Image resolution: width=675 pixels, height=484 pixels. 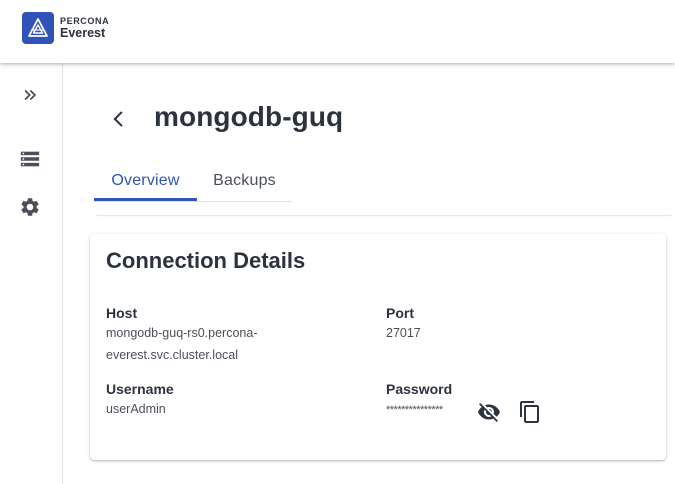 I want to click on logo-mark-icon, so click(x=38, y=28).